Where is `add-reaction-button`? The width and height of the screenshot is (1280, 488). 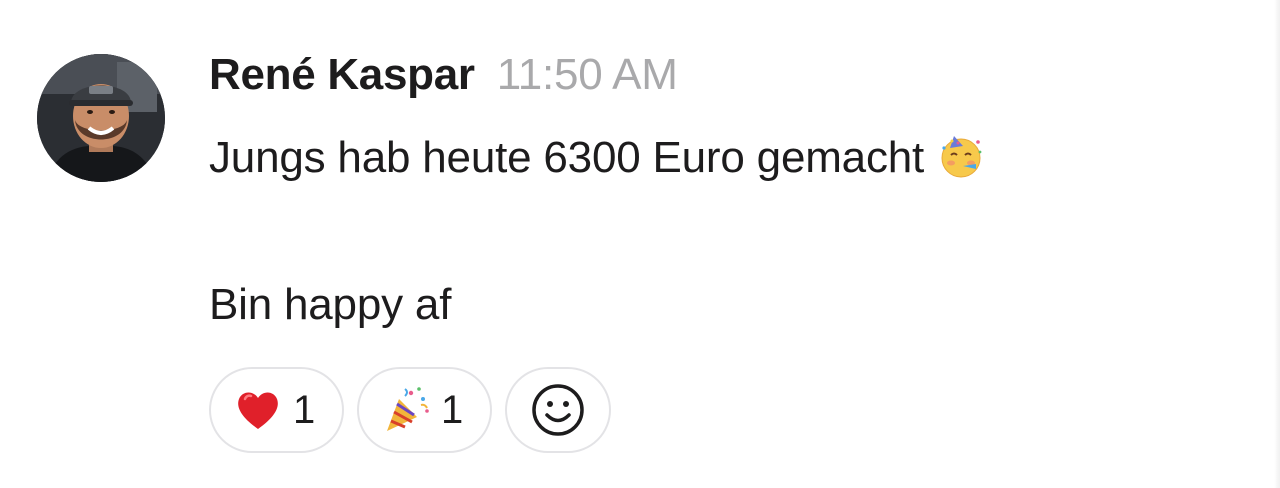 add-reaction-button is located at coordinates (558, 410).